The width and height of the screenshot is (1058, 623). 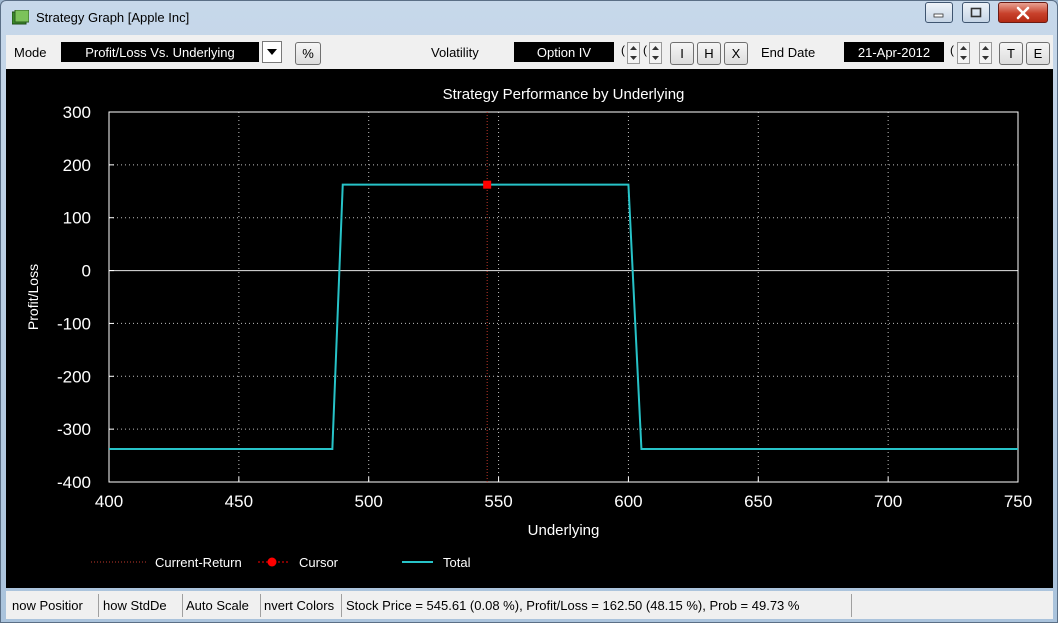 What do you see at coordinates (301, 605) in the screenshot?
I see `invert-colors-button: nvert Colors` at bounding box center [301, 605].